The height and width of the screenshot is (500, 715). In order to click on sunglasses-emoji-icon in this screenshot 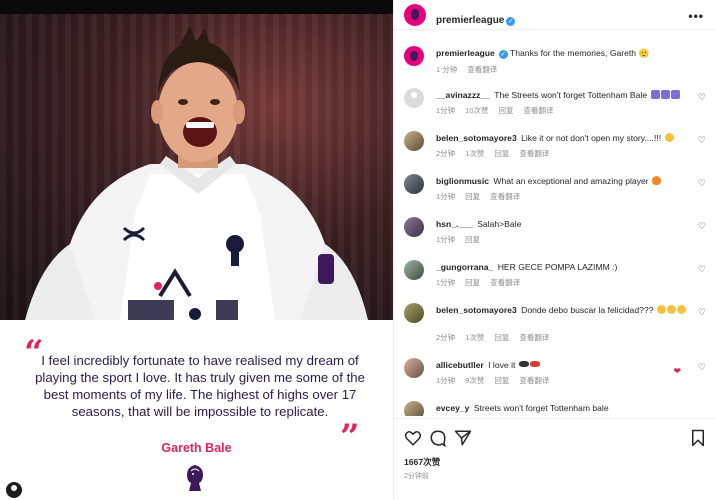, I will do `click(523, 364)`.